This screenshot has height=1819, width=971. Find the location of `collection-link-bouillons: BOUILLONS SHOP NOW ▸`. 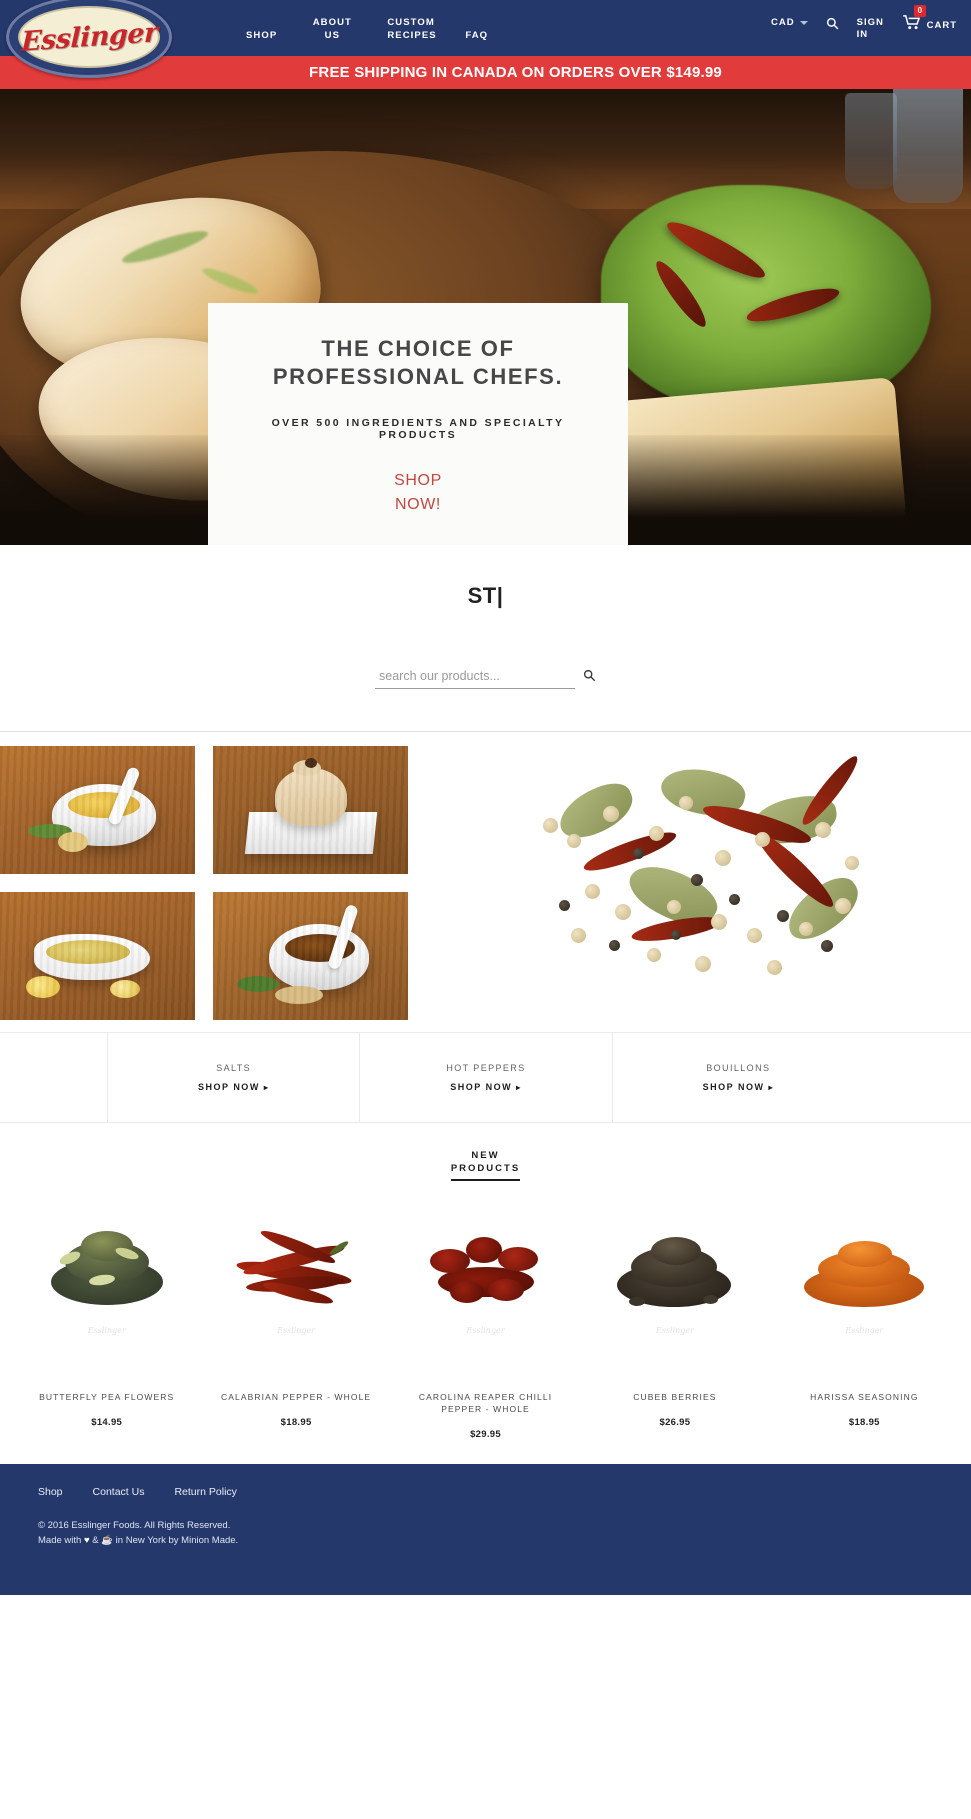

collection-link-bouillons: BOUILLONS SHOP NOW ▸ is located at coordinates (737, 1077).